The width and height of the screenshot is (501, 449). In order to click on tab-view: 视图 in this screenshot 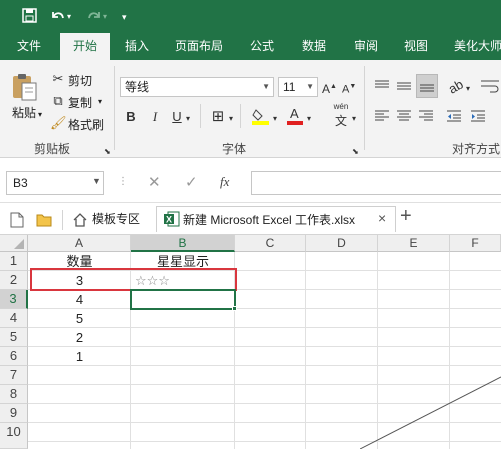, I will do `click(416, 46)`.